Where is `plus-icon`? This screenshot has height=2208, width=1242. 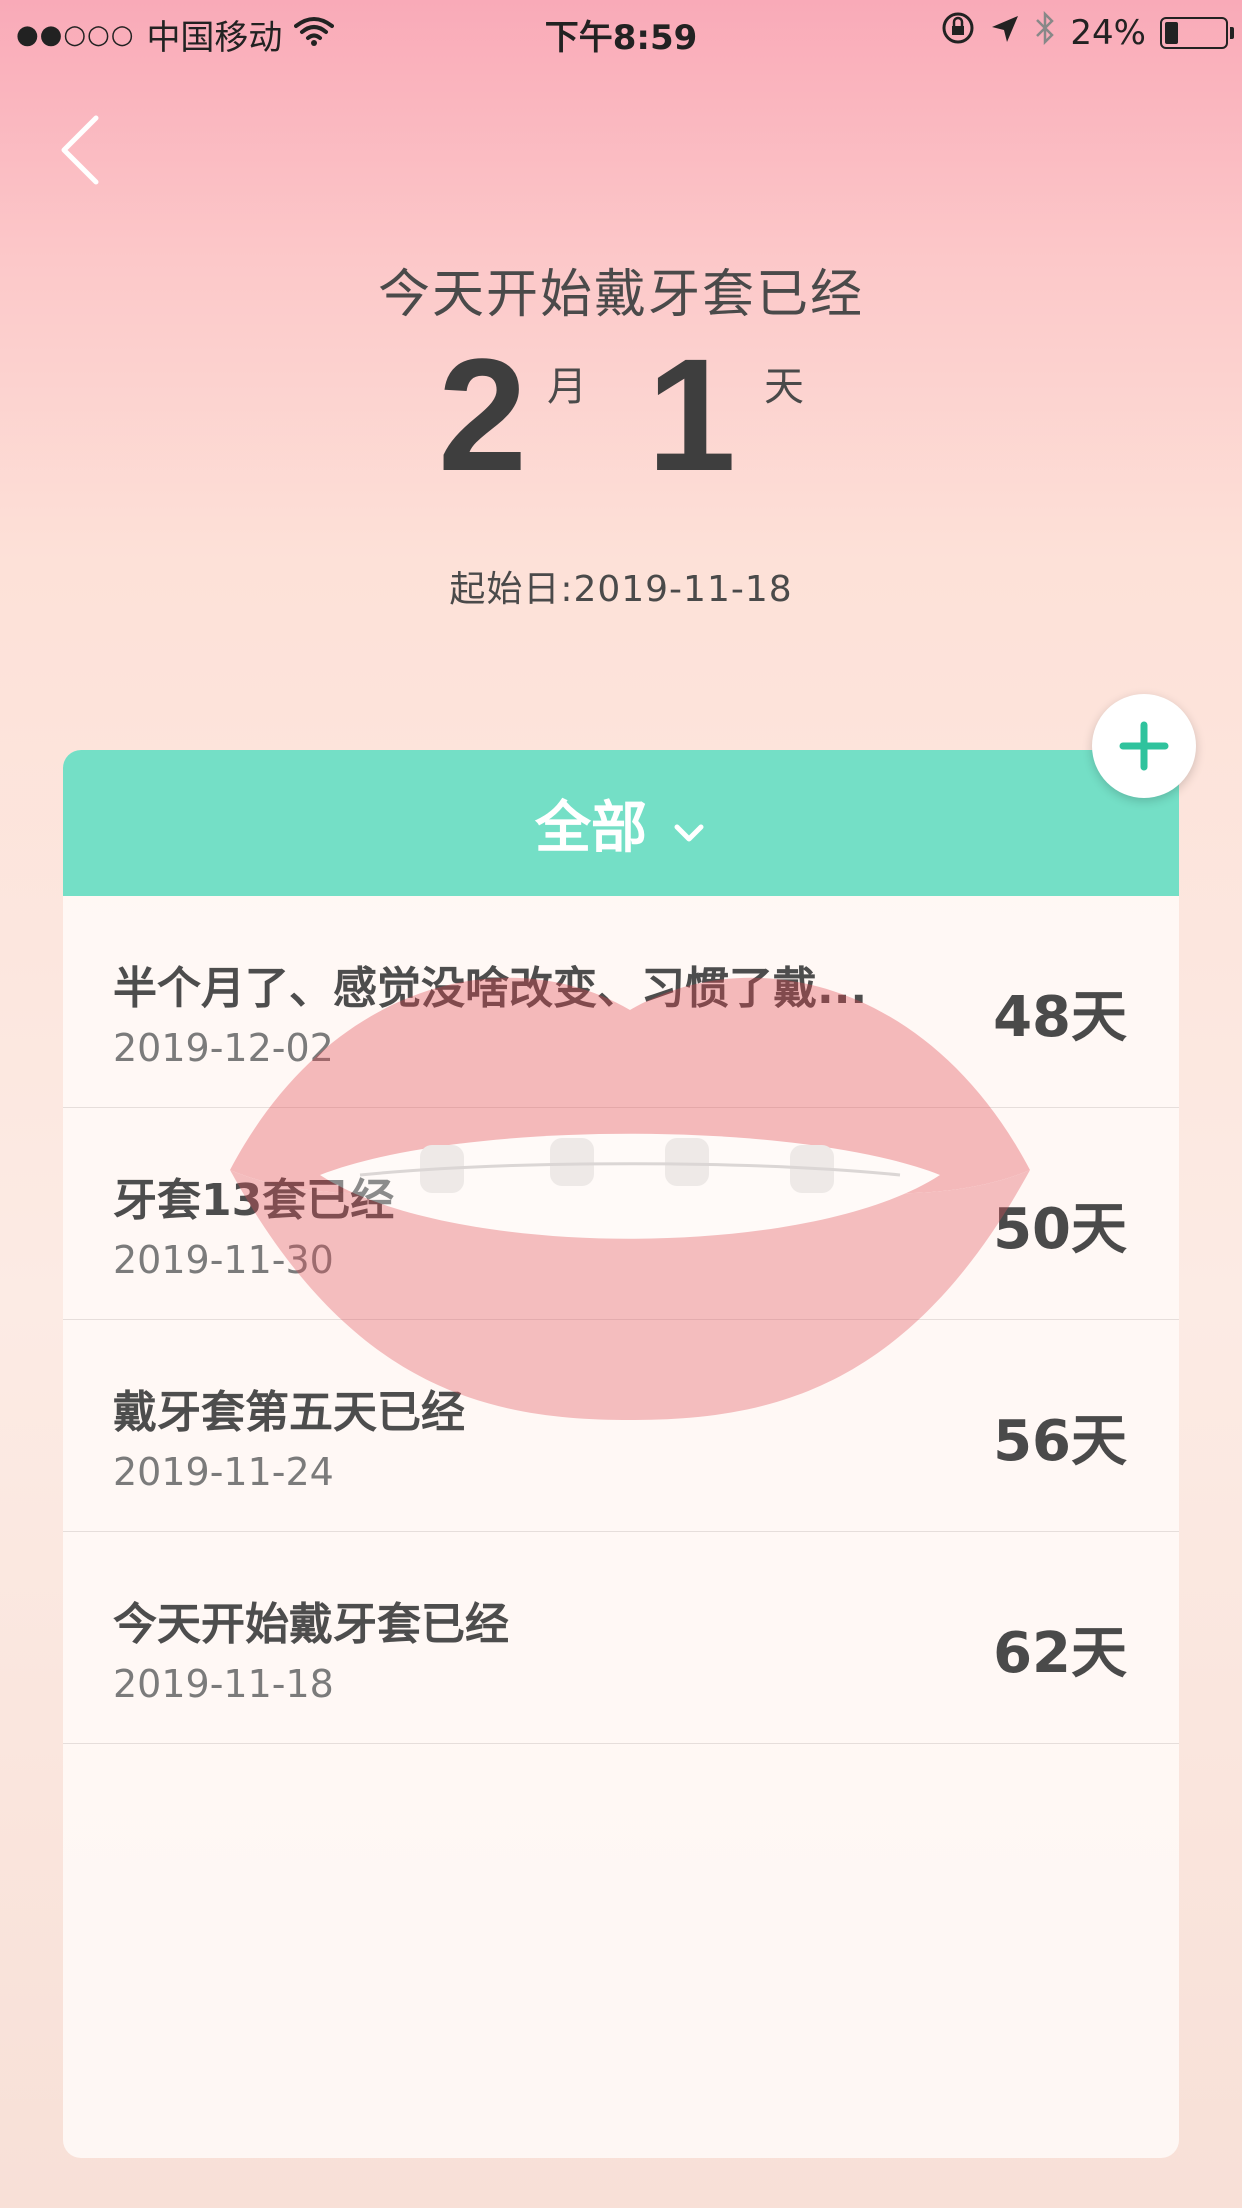
plus-icon is located at coordinates (1144, 746).